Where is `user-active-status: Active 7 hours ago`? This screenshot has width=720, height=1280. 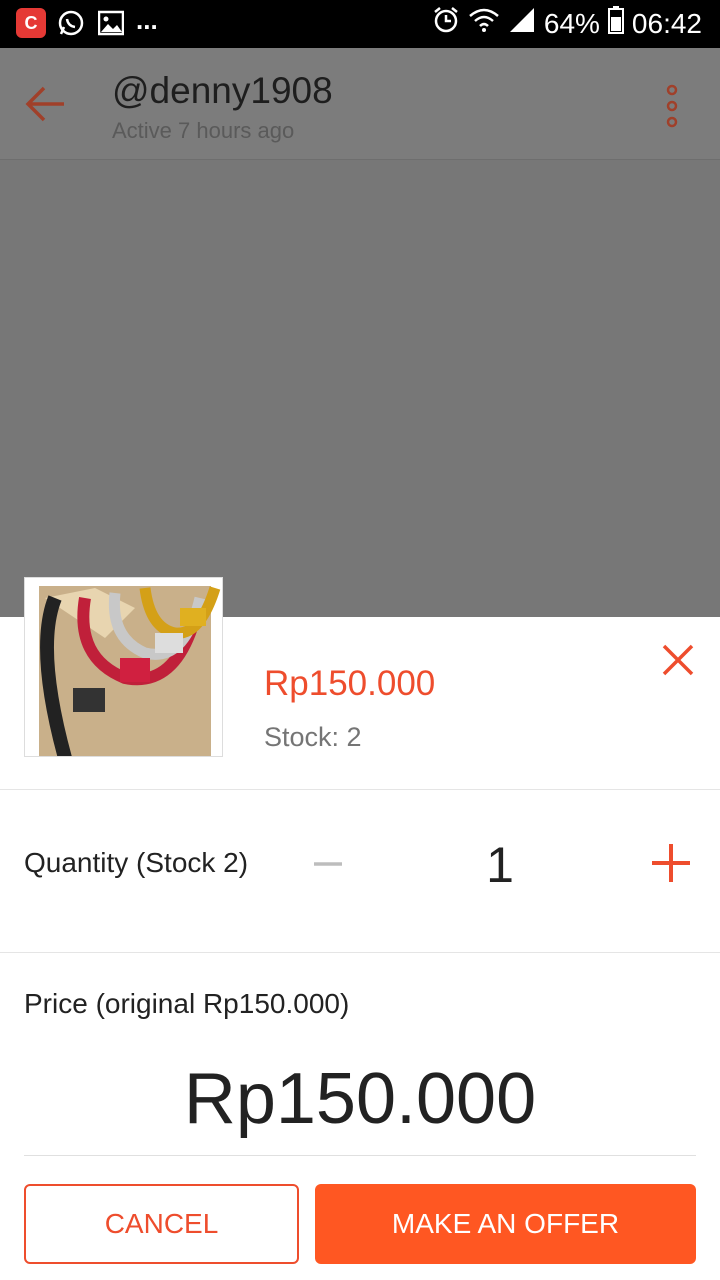
user-active-status: Active 7 hours ago is located at coordinates (203, 130).